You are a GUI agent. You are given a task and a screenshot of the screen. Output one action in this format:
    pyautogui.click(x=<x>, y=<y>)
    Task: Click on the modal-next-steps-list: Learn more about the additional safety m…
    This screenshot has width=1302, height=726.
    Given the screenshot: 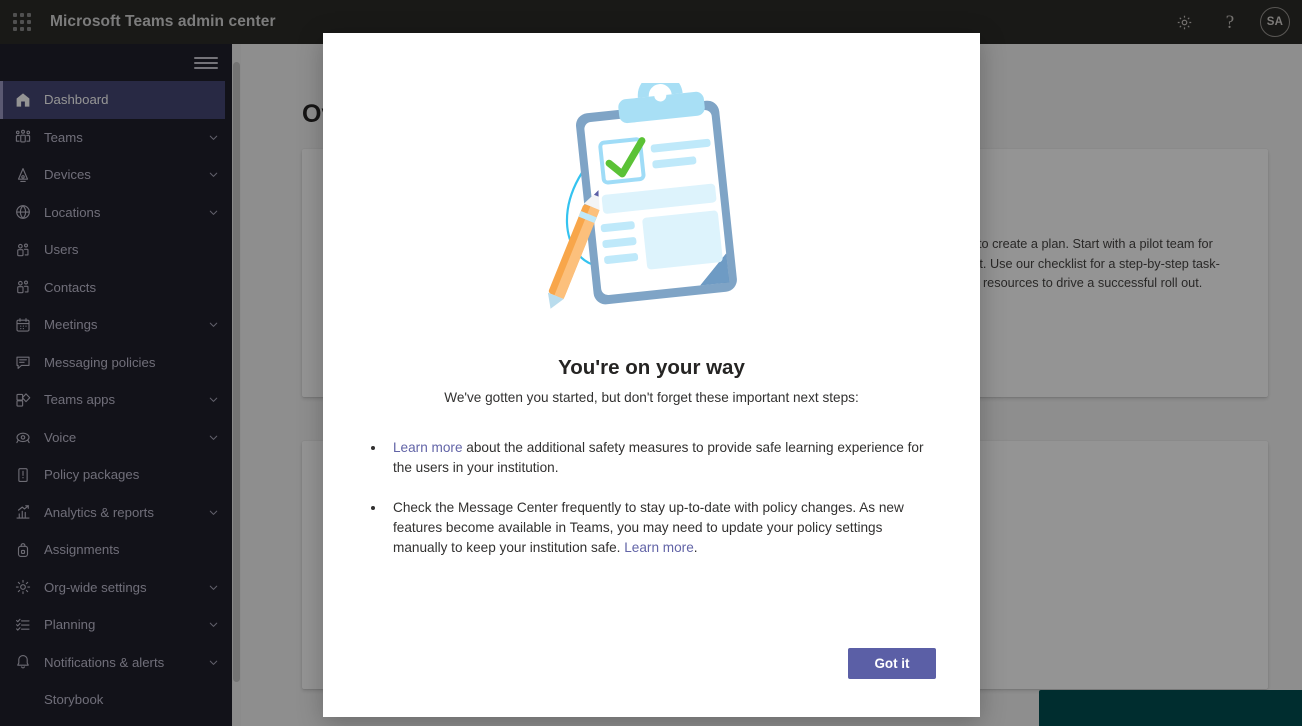 What is the action you would take?
    pyautogui.click(x=655, y=508)
    